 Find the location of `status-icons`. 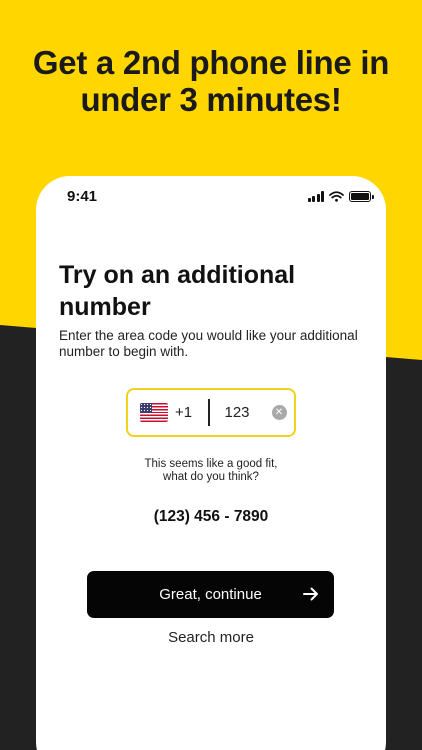

status-icons is located at coordinates (340, 196).